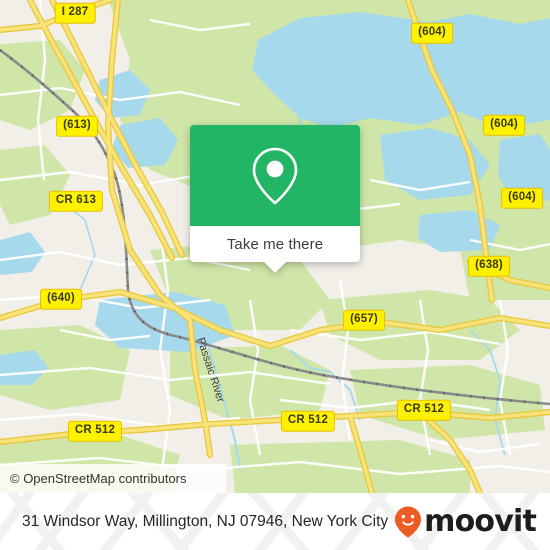  What do you see at coordinates (61, 299) in the screenshot?
I see `road-shield: (640)` at bounding box center [61, 299].